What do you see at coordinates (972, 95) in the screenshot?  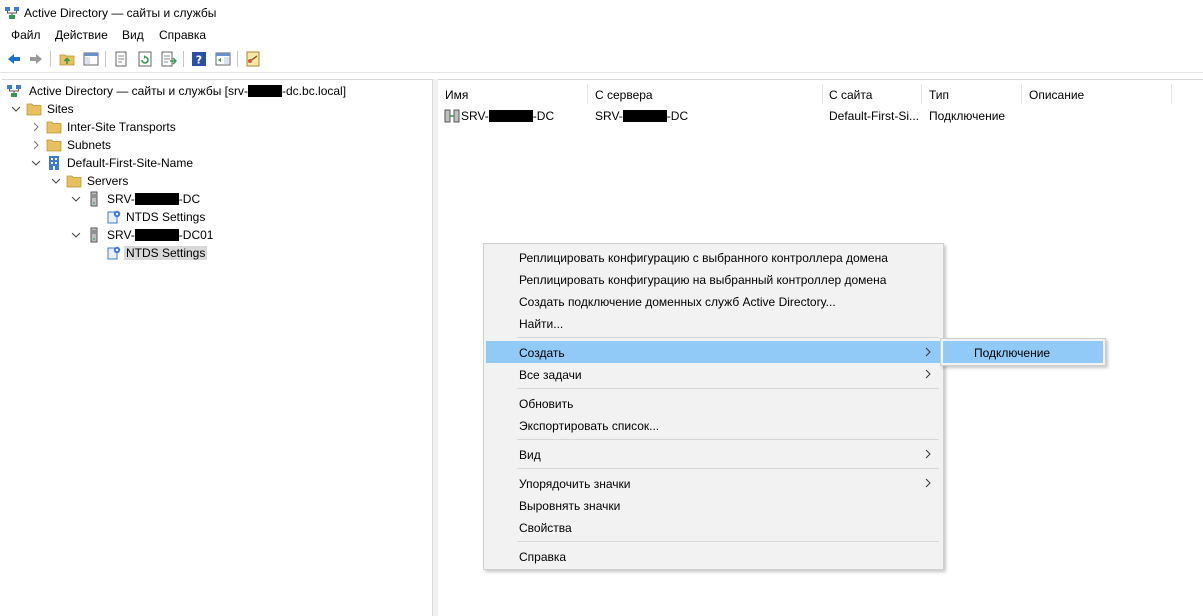 I see `column-header-type: Тип` at bounding box center [972, 95].